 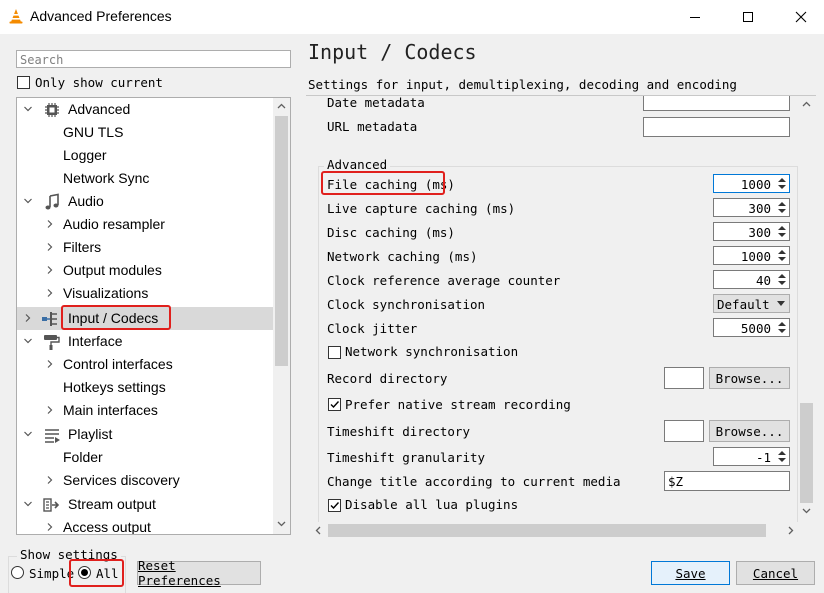 I want to click on tree-item-filters: Filters, so click(x=145, y=247).